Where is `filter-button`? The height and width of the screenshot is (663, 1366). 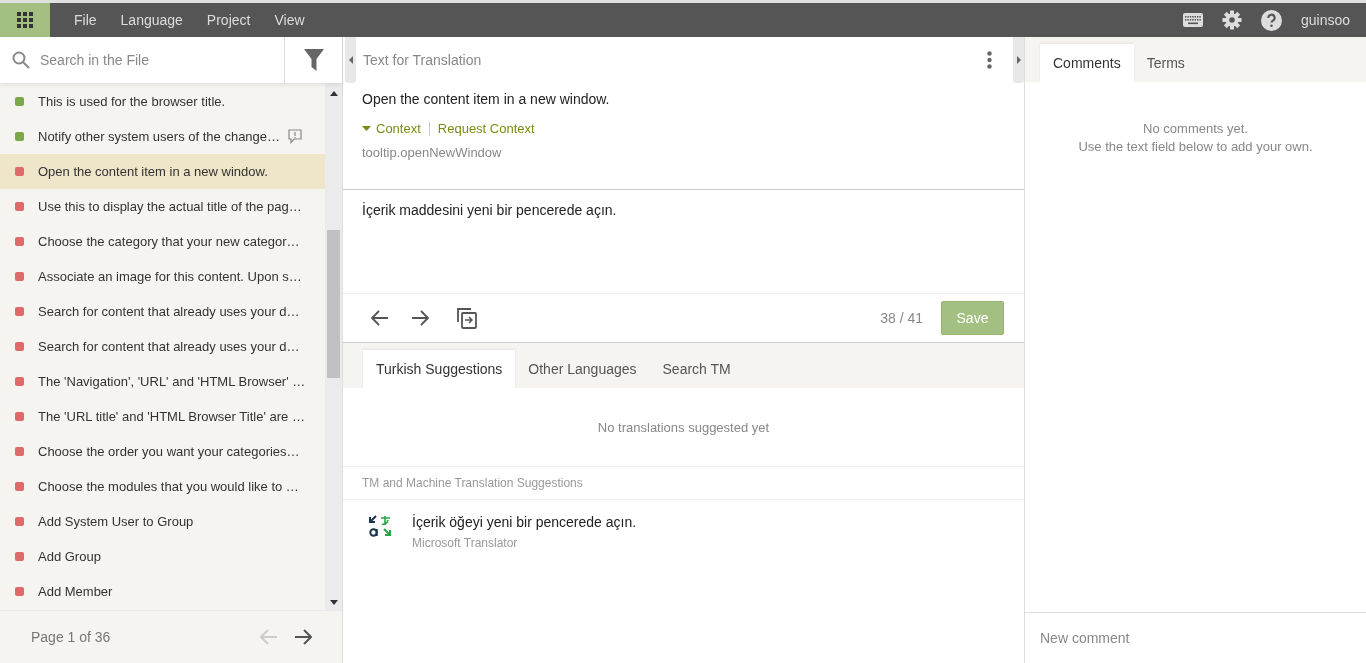
filter-button is located at coordinates (313, 60).